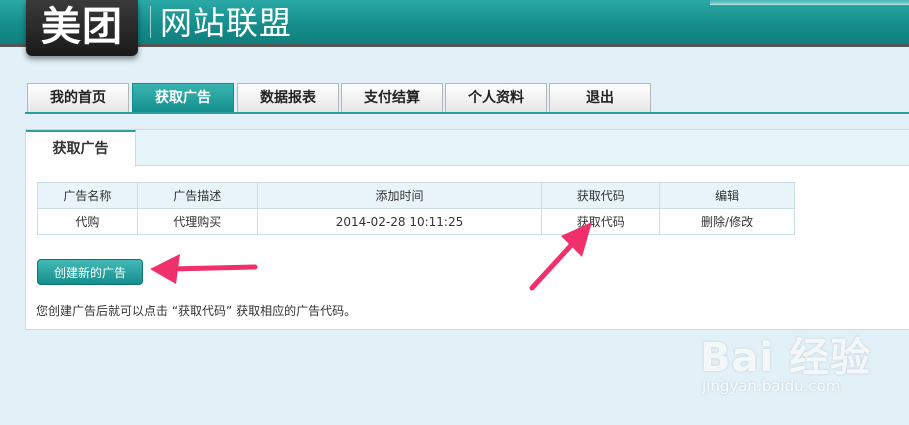  I want to click on header-edit: 编辑, so click(727, 195).